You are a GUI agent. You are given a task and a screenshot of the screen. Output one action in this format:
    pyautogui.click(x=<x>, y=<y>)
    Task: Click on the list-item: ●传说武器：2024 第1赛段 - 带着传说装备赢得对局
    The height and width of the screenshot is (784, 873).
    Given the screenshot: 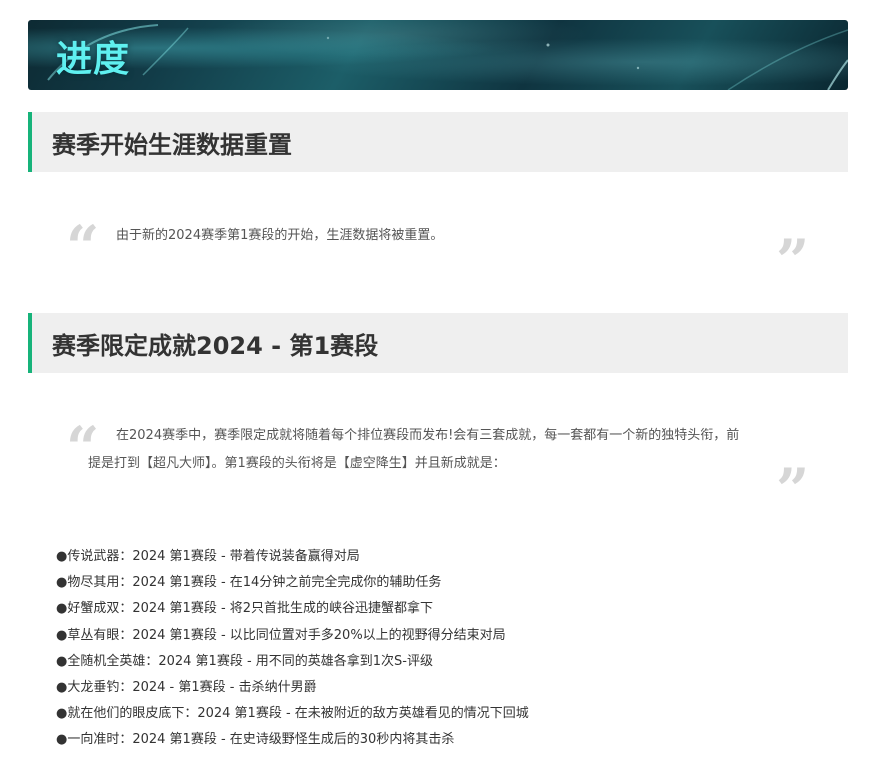 What is the action you would take?
    pyautogui.click(x=208, y=556)
    